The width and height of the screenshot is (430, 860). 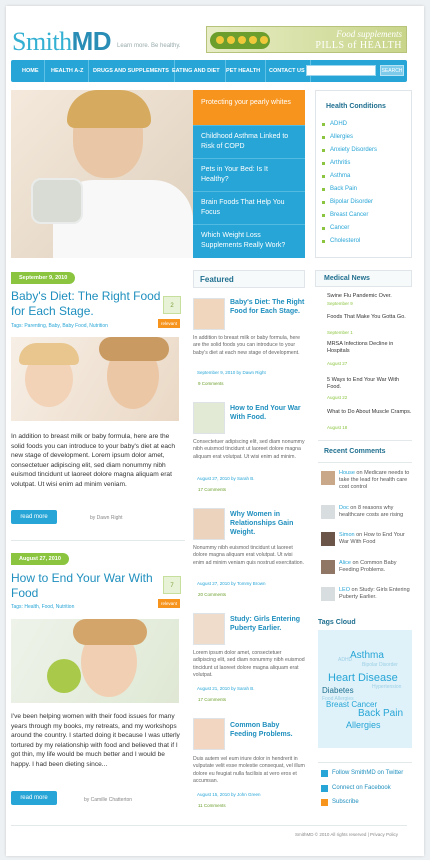 I want to click on featured-item-title: How to End Your War With Food., so click(x=267, y=413).